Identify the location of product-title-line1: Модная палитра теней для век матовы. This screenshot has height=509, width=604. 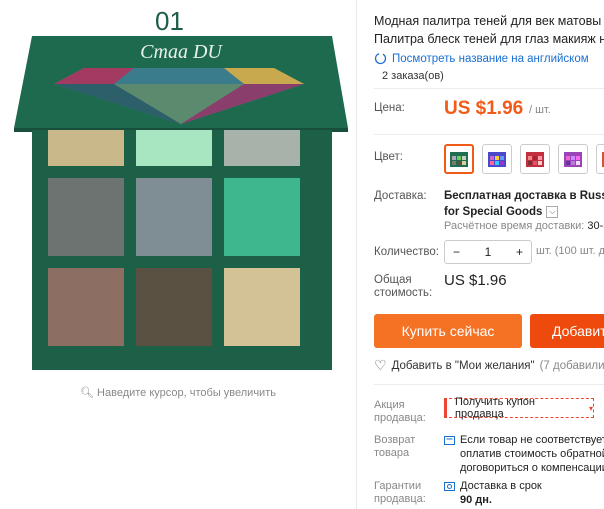
(488, 21).